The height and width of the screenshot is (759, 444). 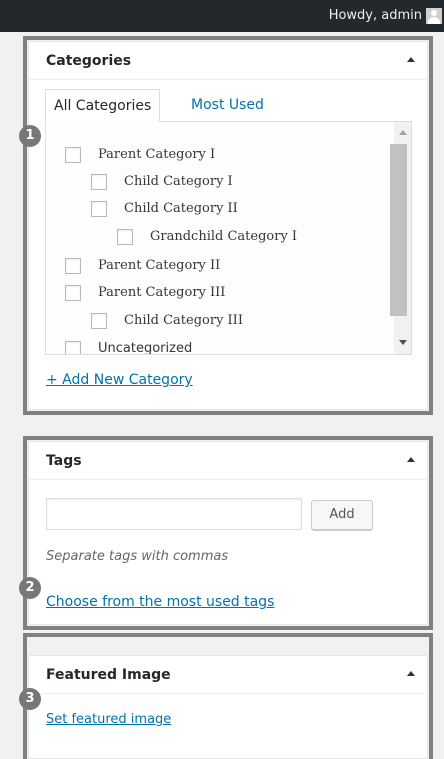 What do you see at coordinates (162, 292) in the screenshot?
I see `category-label: Parent Category III` at bounding box center [162, 292].